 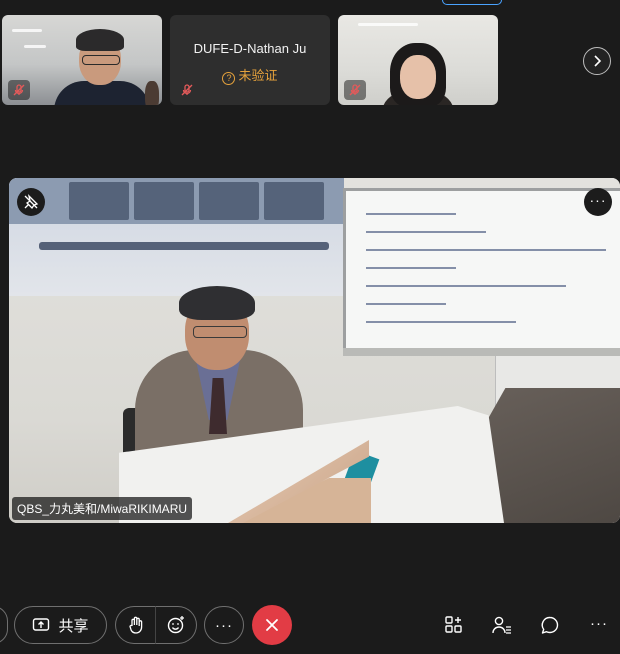 What do you see at coordinates (418, 77) in the screenshot?
I see `participant-face` at bounding box center [418, 77].